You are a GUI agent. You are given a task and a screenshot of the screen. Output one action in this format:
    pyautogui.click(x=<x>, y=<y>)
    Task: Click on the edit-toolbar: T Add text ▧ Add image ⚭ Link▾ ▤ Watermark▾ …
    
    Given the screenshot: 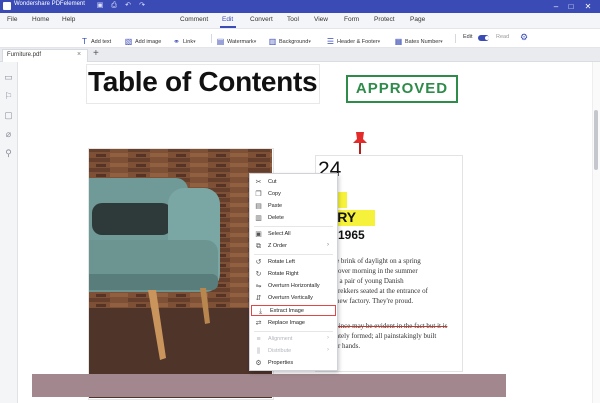 What is the action you would take?
    pyautogui.click(x=300, y=38)
    